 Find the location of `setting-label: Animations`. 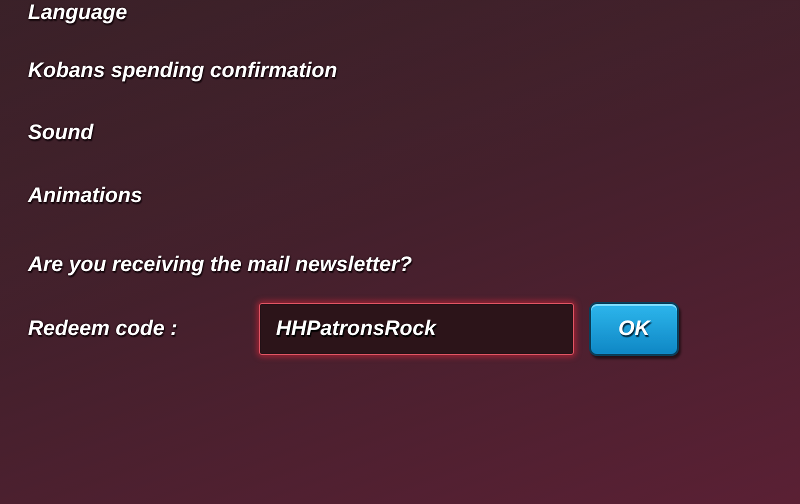

setting-label: Animations is located at coordinates (86, 196).